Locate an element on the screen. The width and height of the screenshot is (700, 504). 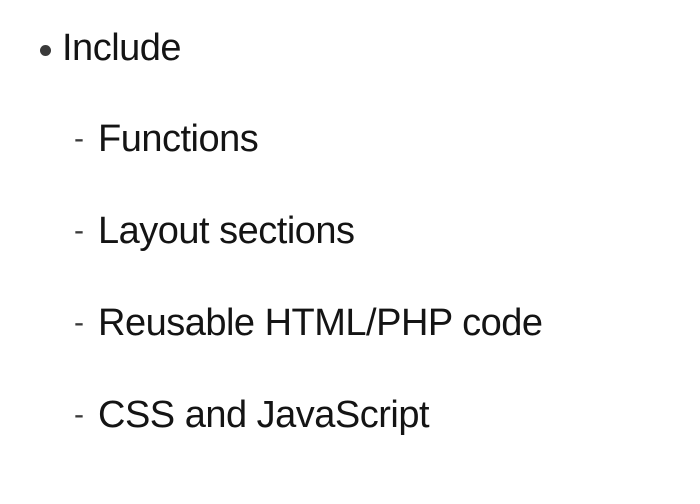
sub-item-reusable-code: - Reusable HTML/PHP code is located at coordinates (308, 323).